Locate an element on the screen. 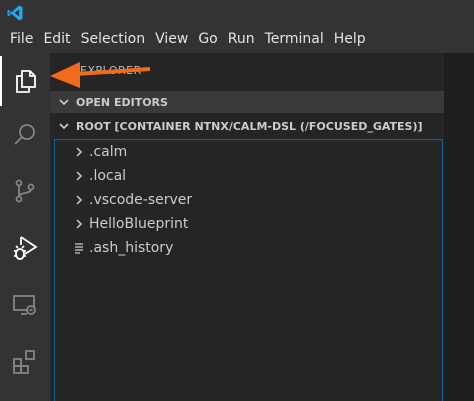 The image size is (474, 401). activity-run-debug is located at coordinates (25, 248).